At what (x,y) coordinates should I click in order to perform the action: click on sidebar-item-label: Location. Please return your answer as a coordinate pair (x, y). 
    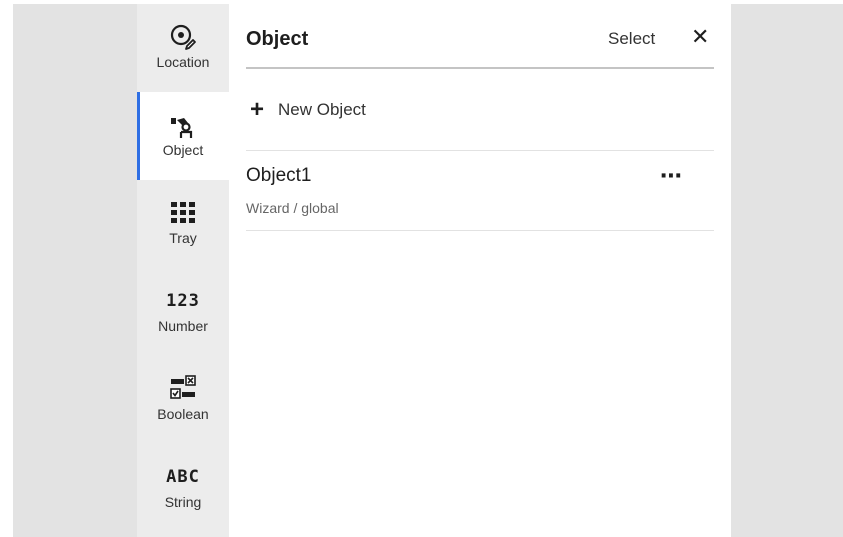
    Looking at the image, I should click on (183, 62).